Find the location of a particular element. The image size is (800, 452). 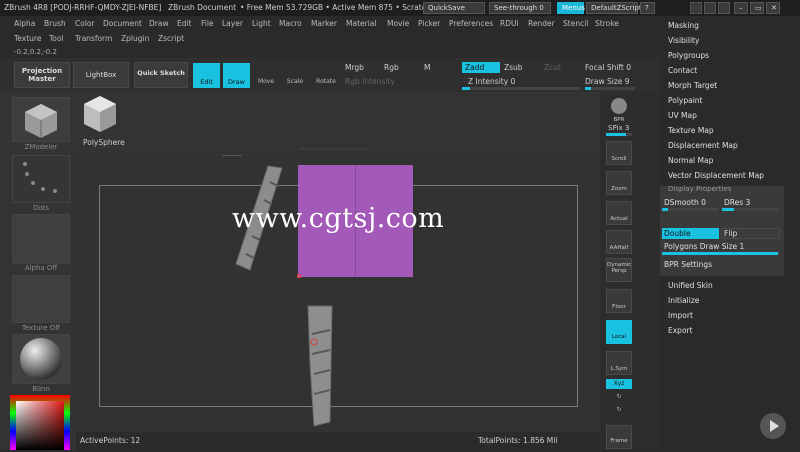

z-intensity-slider: Z Intensity 0 is located at coordinates (491, 81).